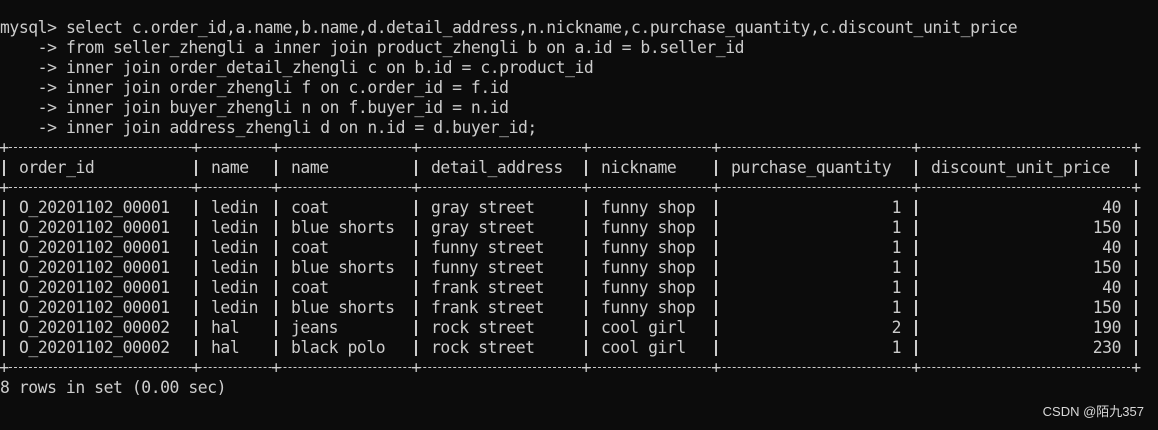  I want to click on table-cell: cool girl, so click(643, 347).